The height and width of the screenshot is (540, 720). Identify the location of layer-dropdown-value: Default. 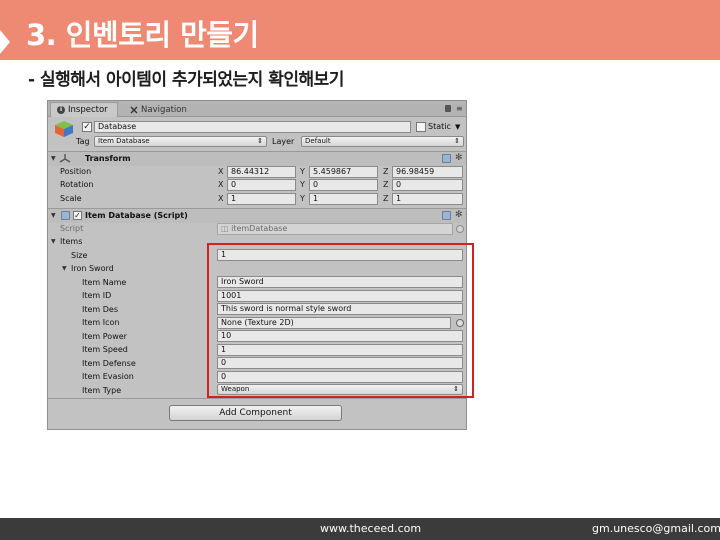
(318, 141).